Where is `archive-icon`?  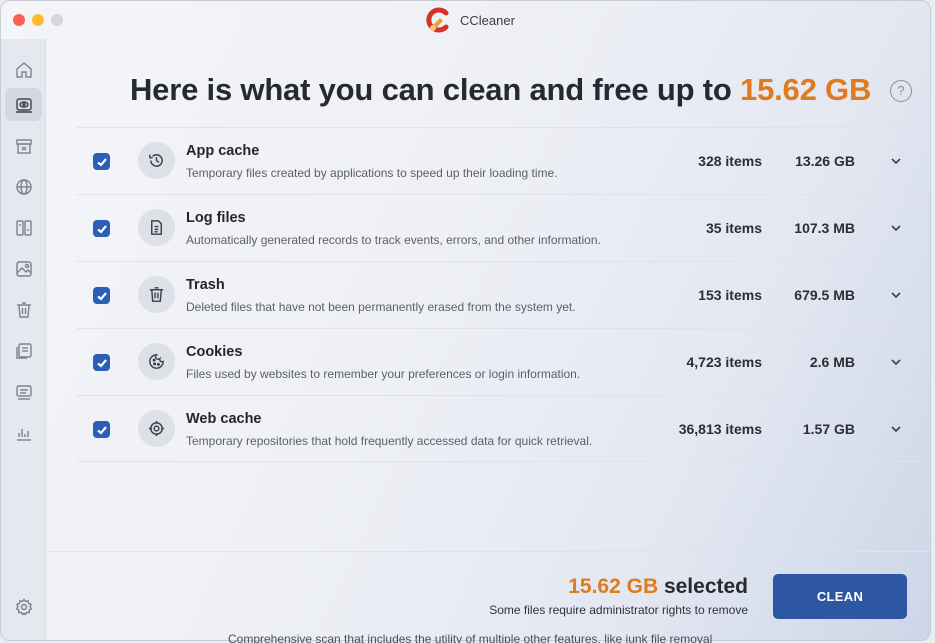
archive-icon is located at coordinates (23, 146).